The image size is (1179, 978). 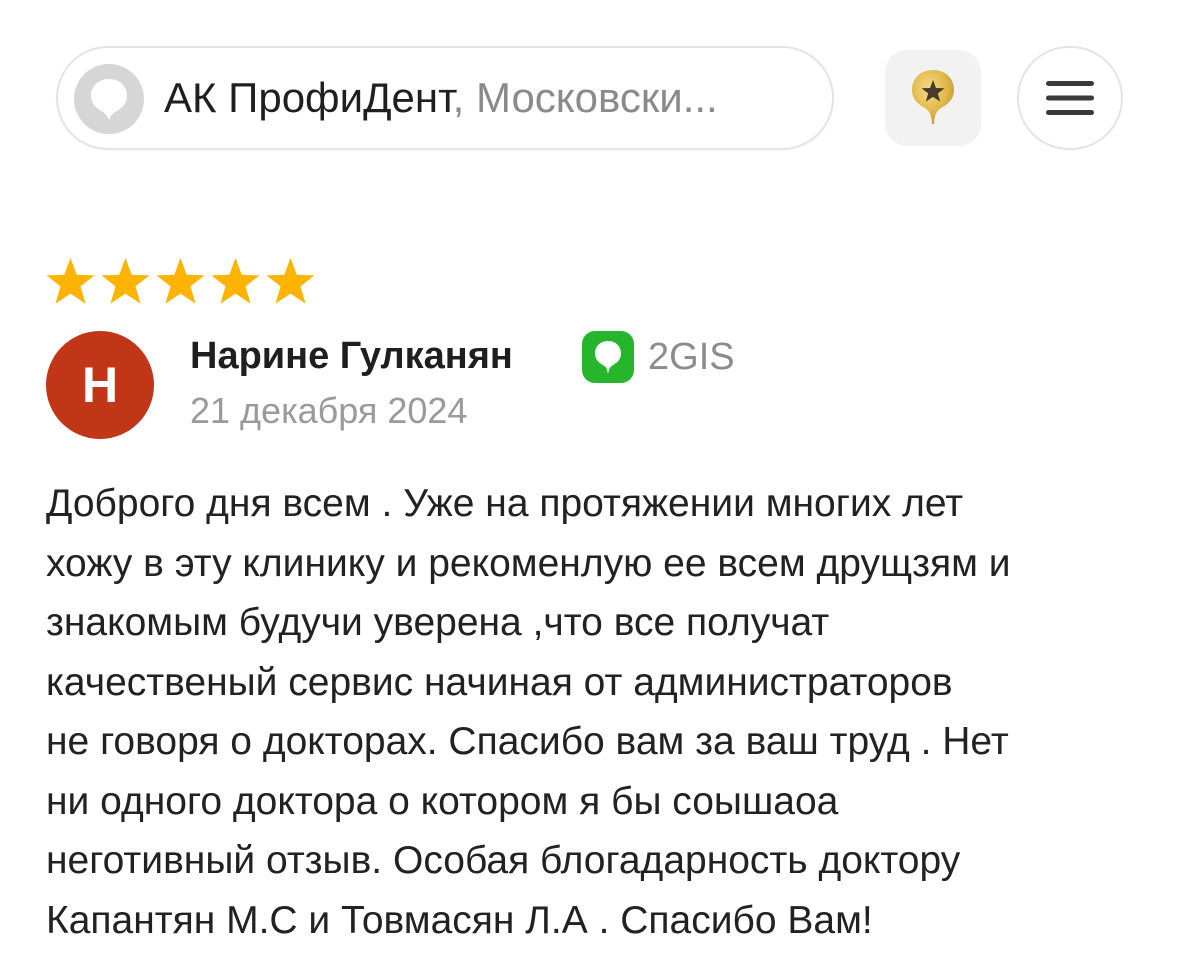 What do you see at coordinates (109, 99) in the screenshot?
I see `2gis-logo-icon` at bounding box center [109, 99].